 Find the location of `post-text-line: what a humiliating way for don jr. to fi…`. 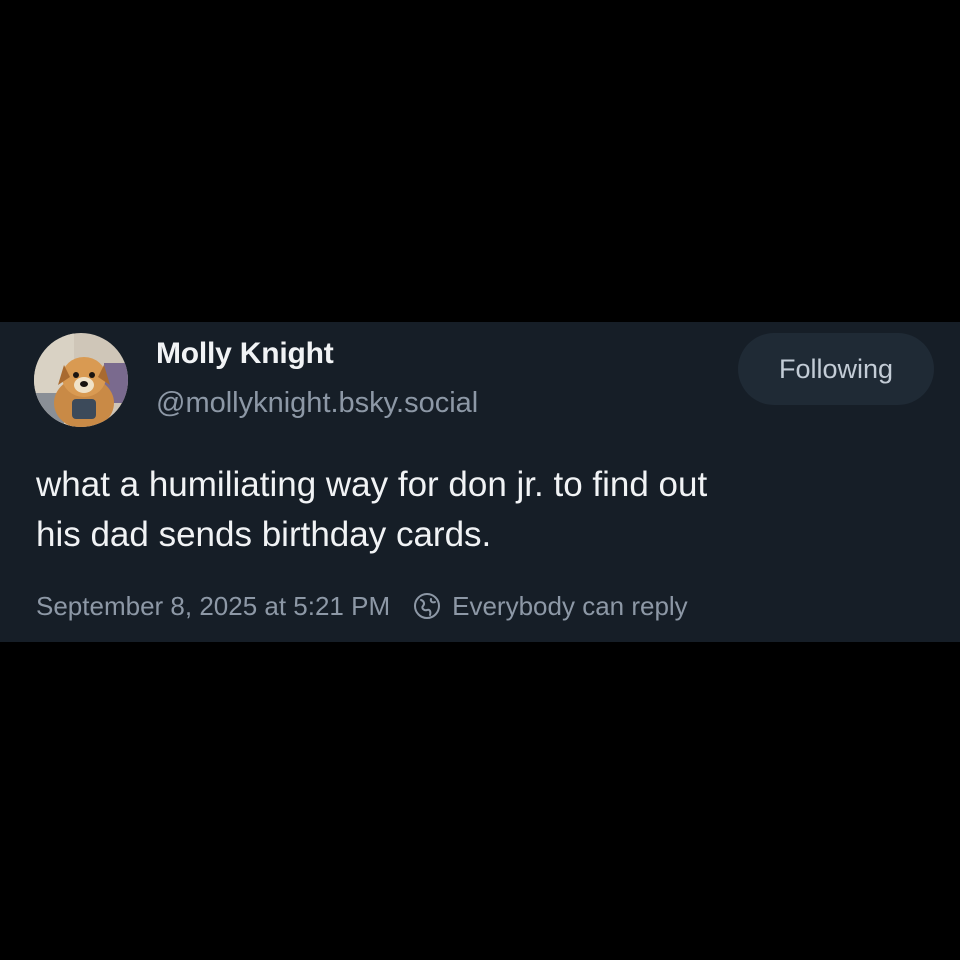

post-text-line: what a humiliating way for don jr. to fi… is located at coordinates (372, 484).